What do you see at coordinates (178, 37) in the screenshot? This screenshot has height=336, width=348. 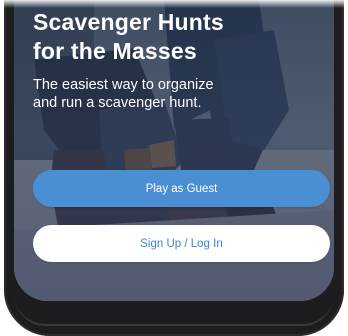 I see `hero-title: Scavenger Hunts for the Masses` at bounding box center [178, 37].